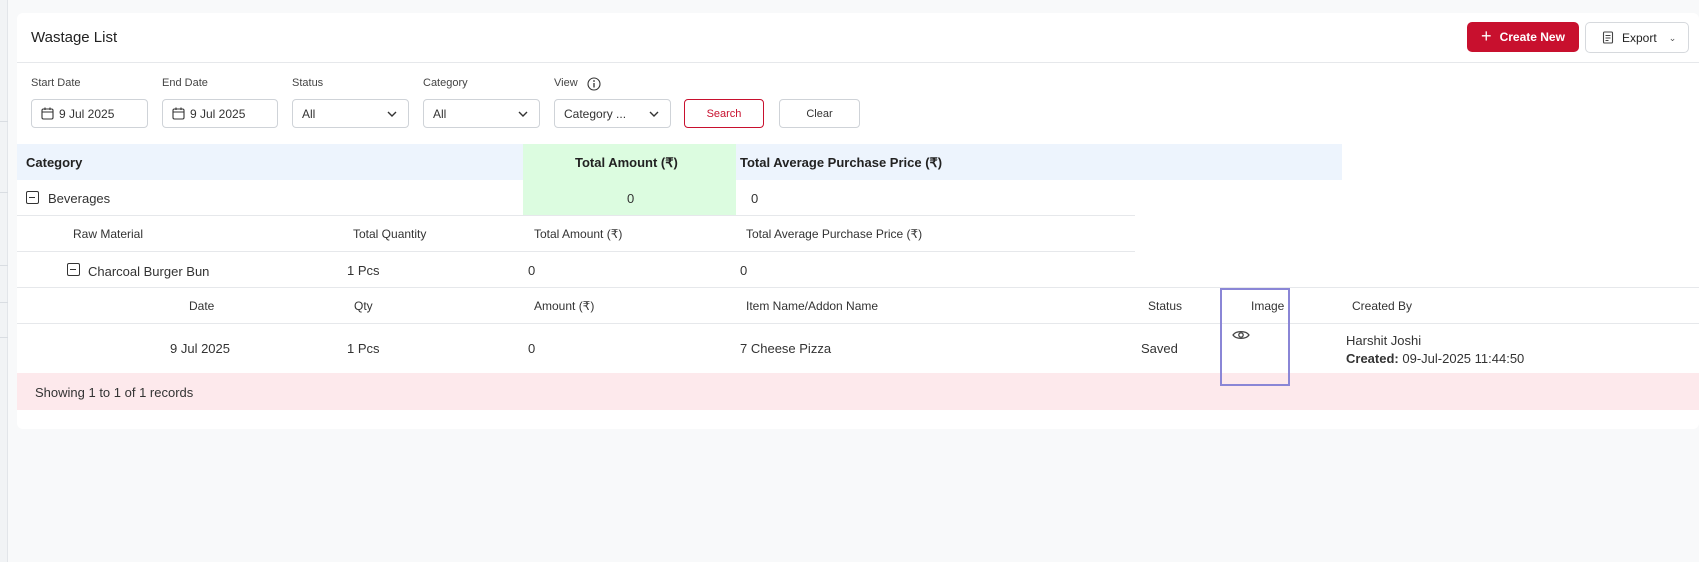 Image resolution: width=1699 pixels, height=562 pixels. Describe the element at coordinates (724, 113) in the screenshot. I see `search-button: Search` at that location.